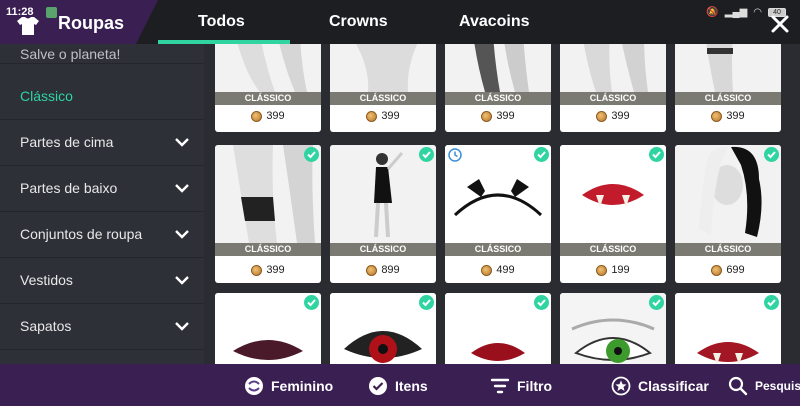 Image resolution: width=800 pixels, height=406 pixels. I want to click on status-app-icon, so click(51, 12).